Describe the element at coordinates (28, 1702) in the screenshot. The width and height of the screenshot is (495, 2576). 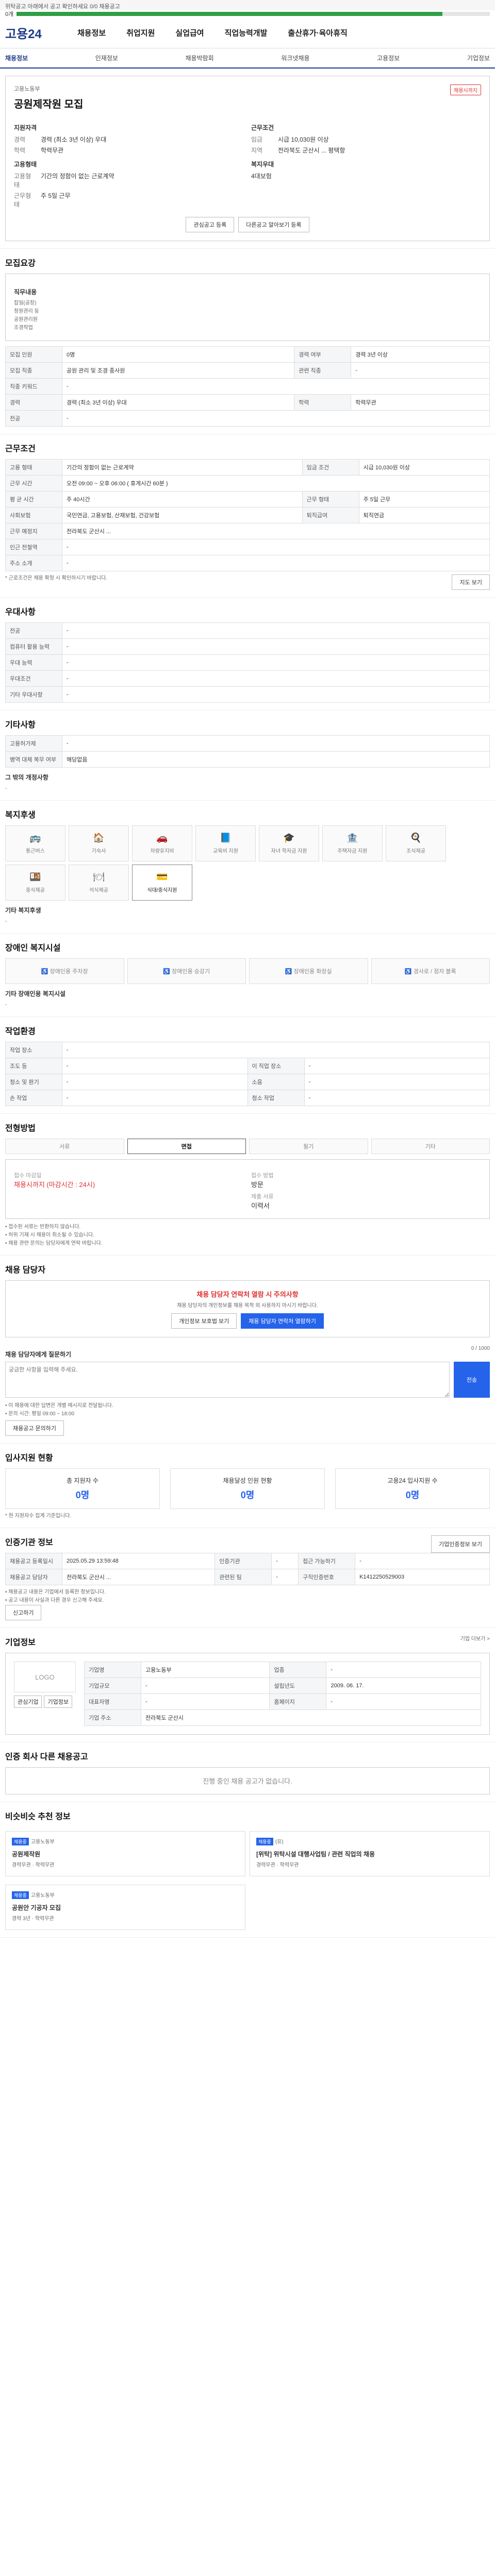
I see `fav-company-button: 관심기업` at that location.